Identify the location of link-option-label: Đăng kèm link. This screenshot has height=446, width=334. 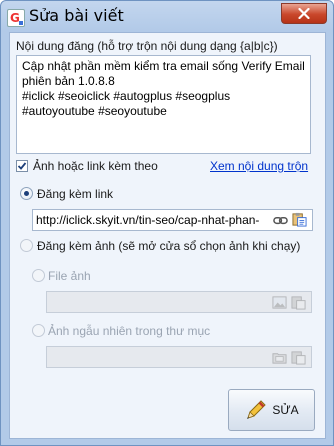
(75, 194).